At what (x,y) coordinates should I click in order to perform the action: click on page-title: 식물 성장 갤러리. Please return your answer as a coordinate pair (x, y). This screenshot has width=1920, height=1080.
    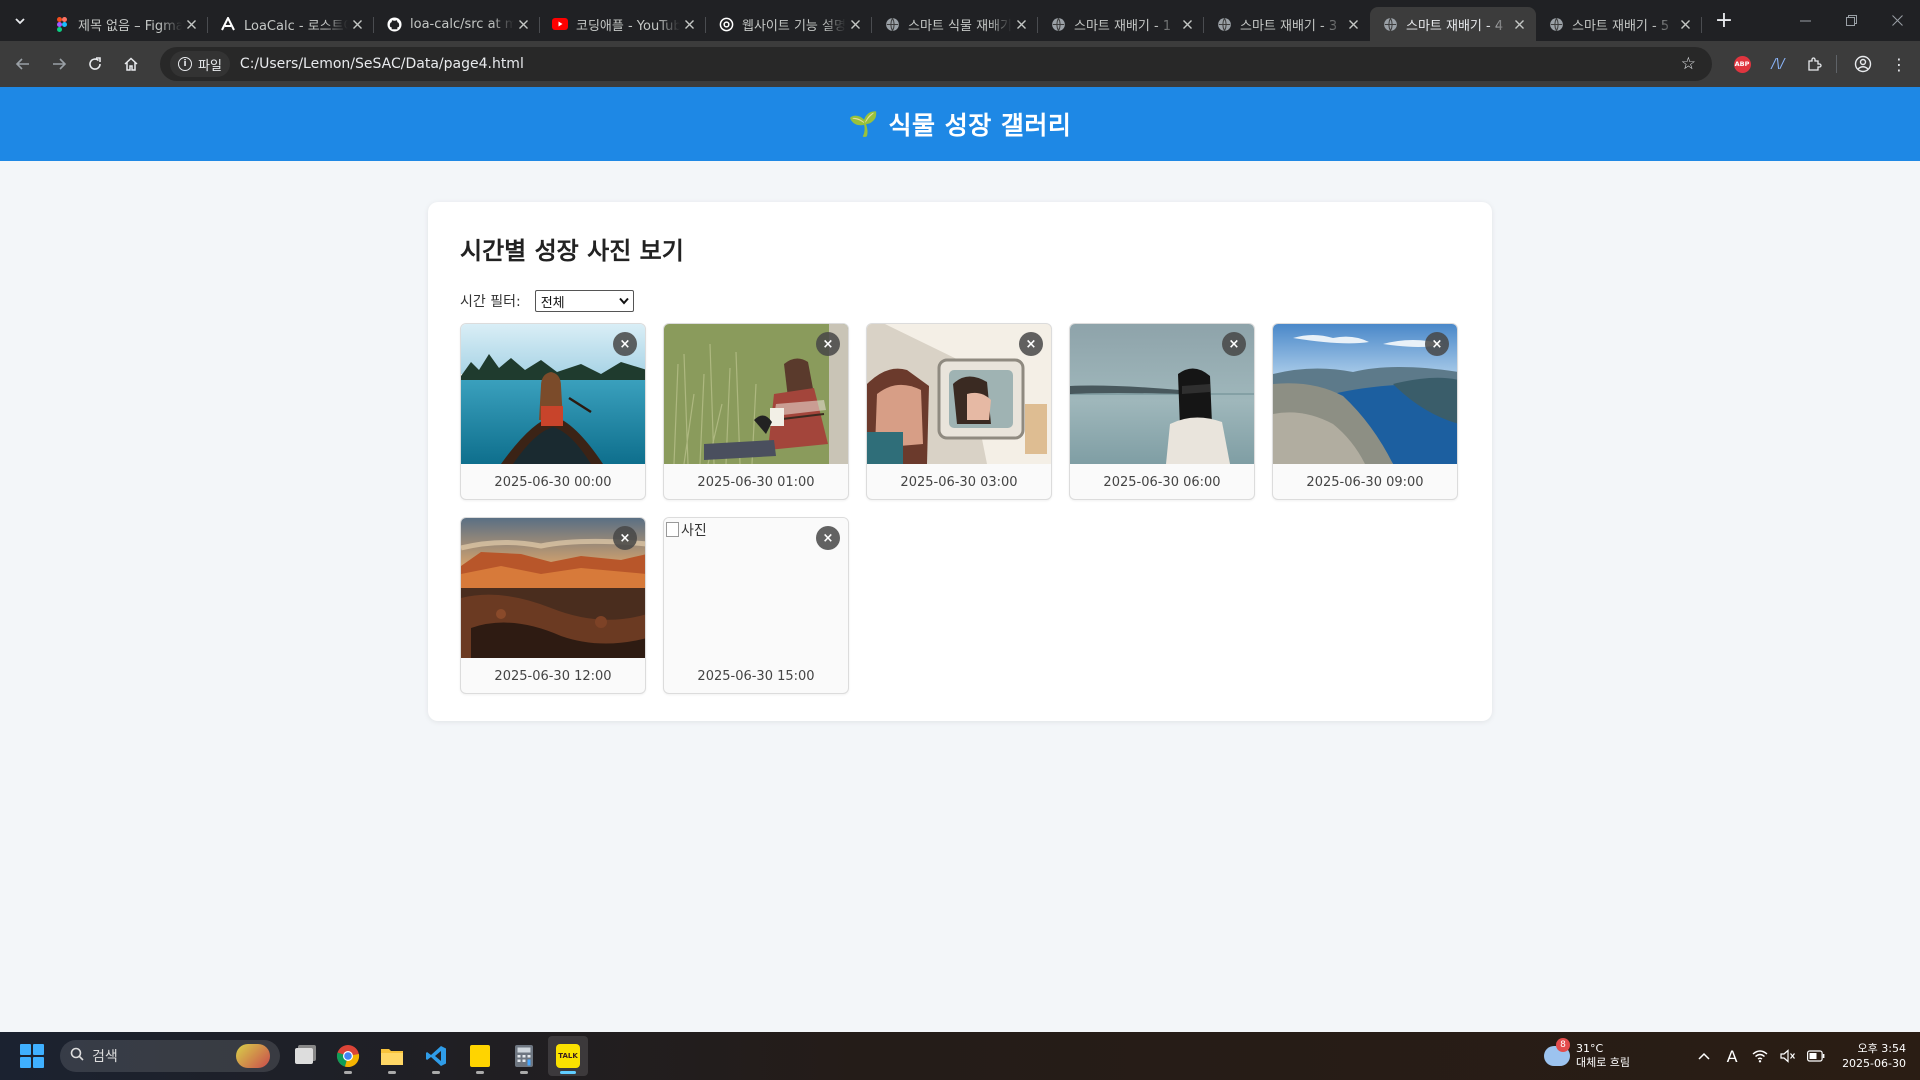
    Looking at the image, I should click on (980, 125).